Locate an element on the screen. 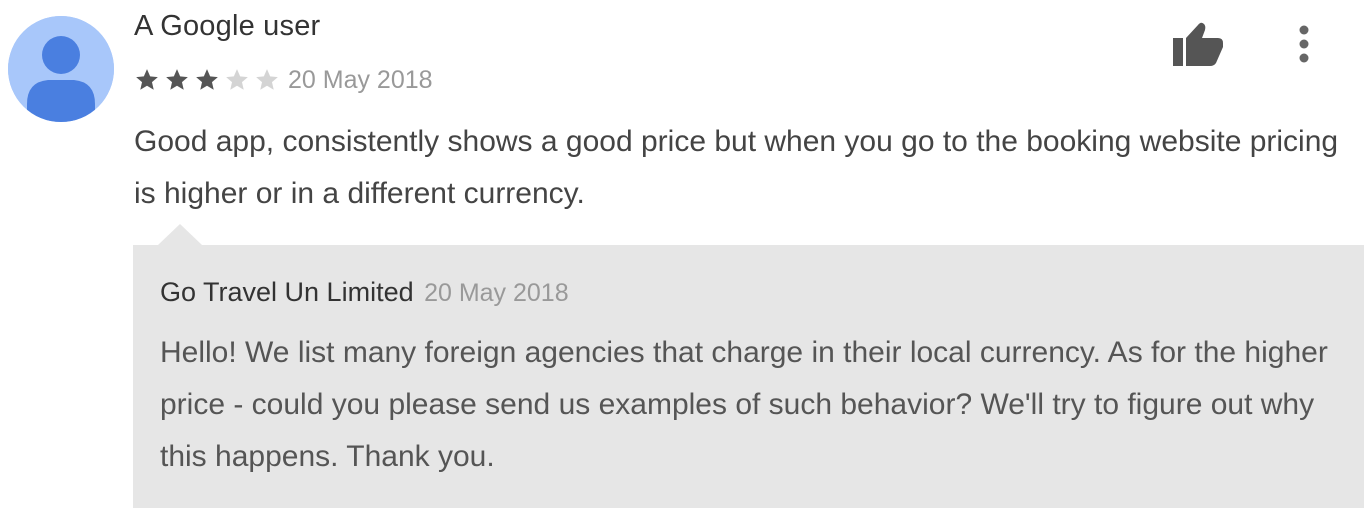 The image size is (1372, 515). review-author: A Google user is located at coordinates (227, 26).